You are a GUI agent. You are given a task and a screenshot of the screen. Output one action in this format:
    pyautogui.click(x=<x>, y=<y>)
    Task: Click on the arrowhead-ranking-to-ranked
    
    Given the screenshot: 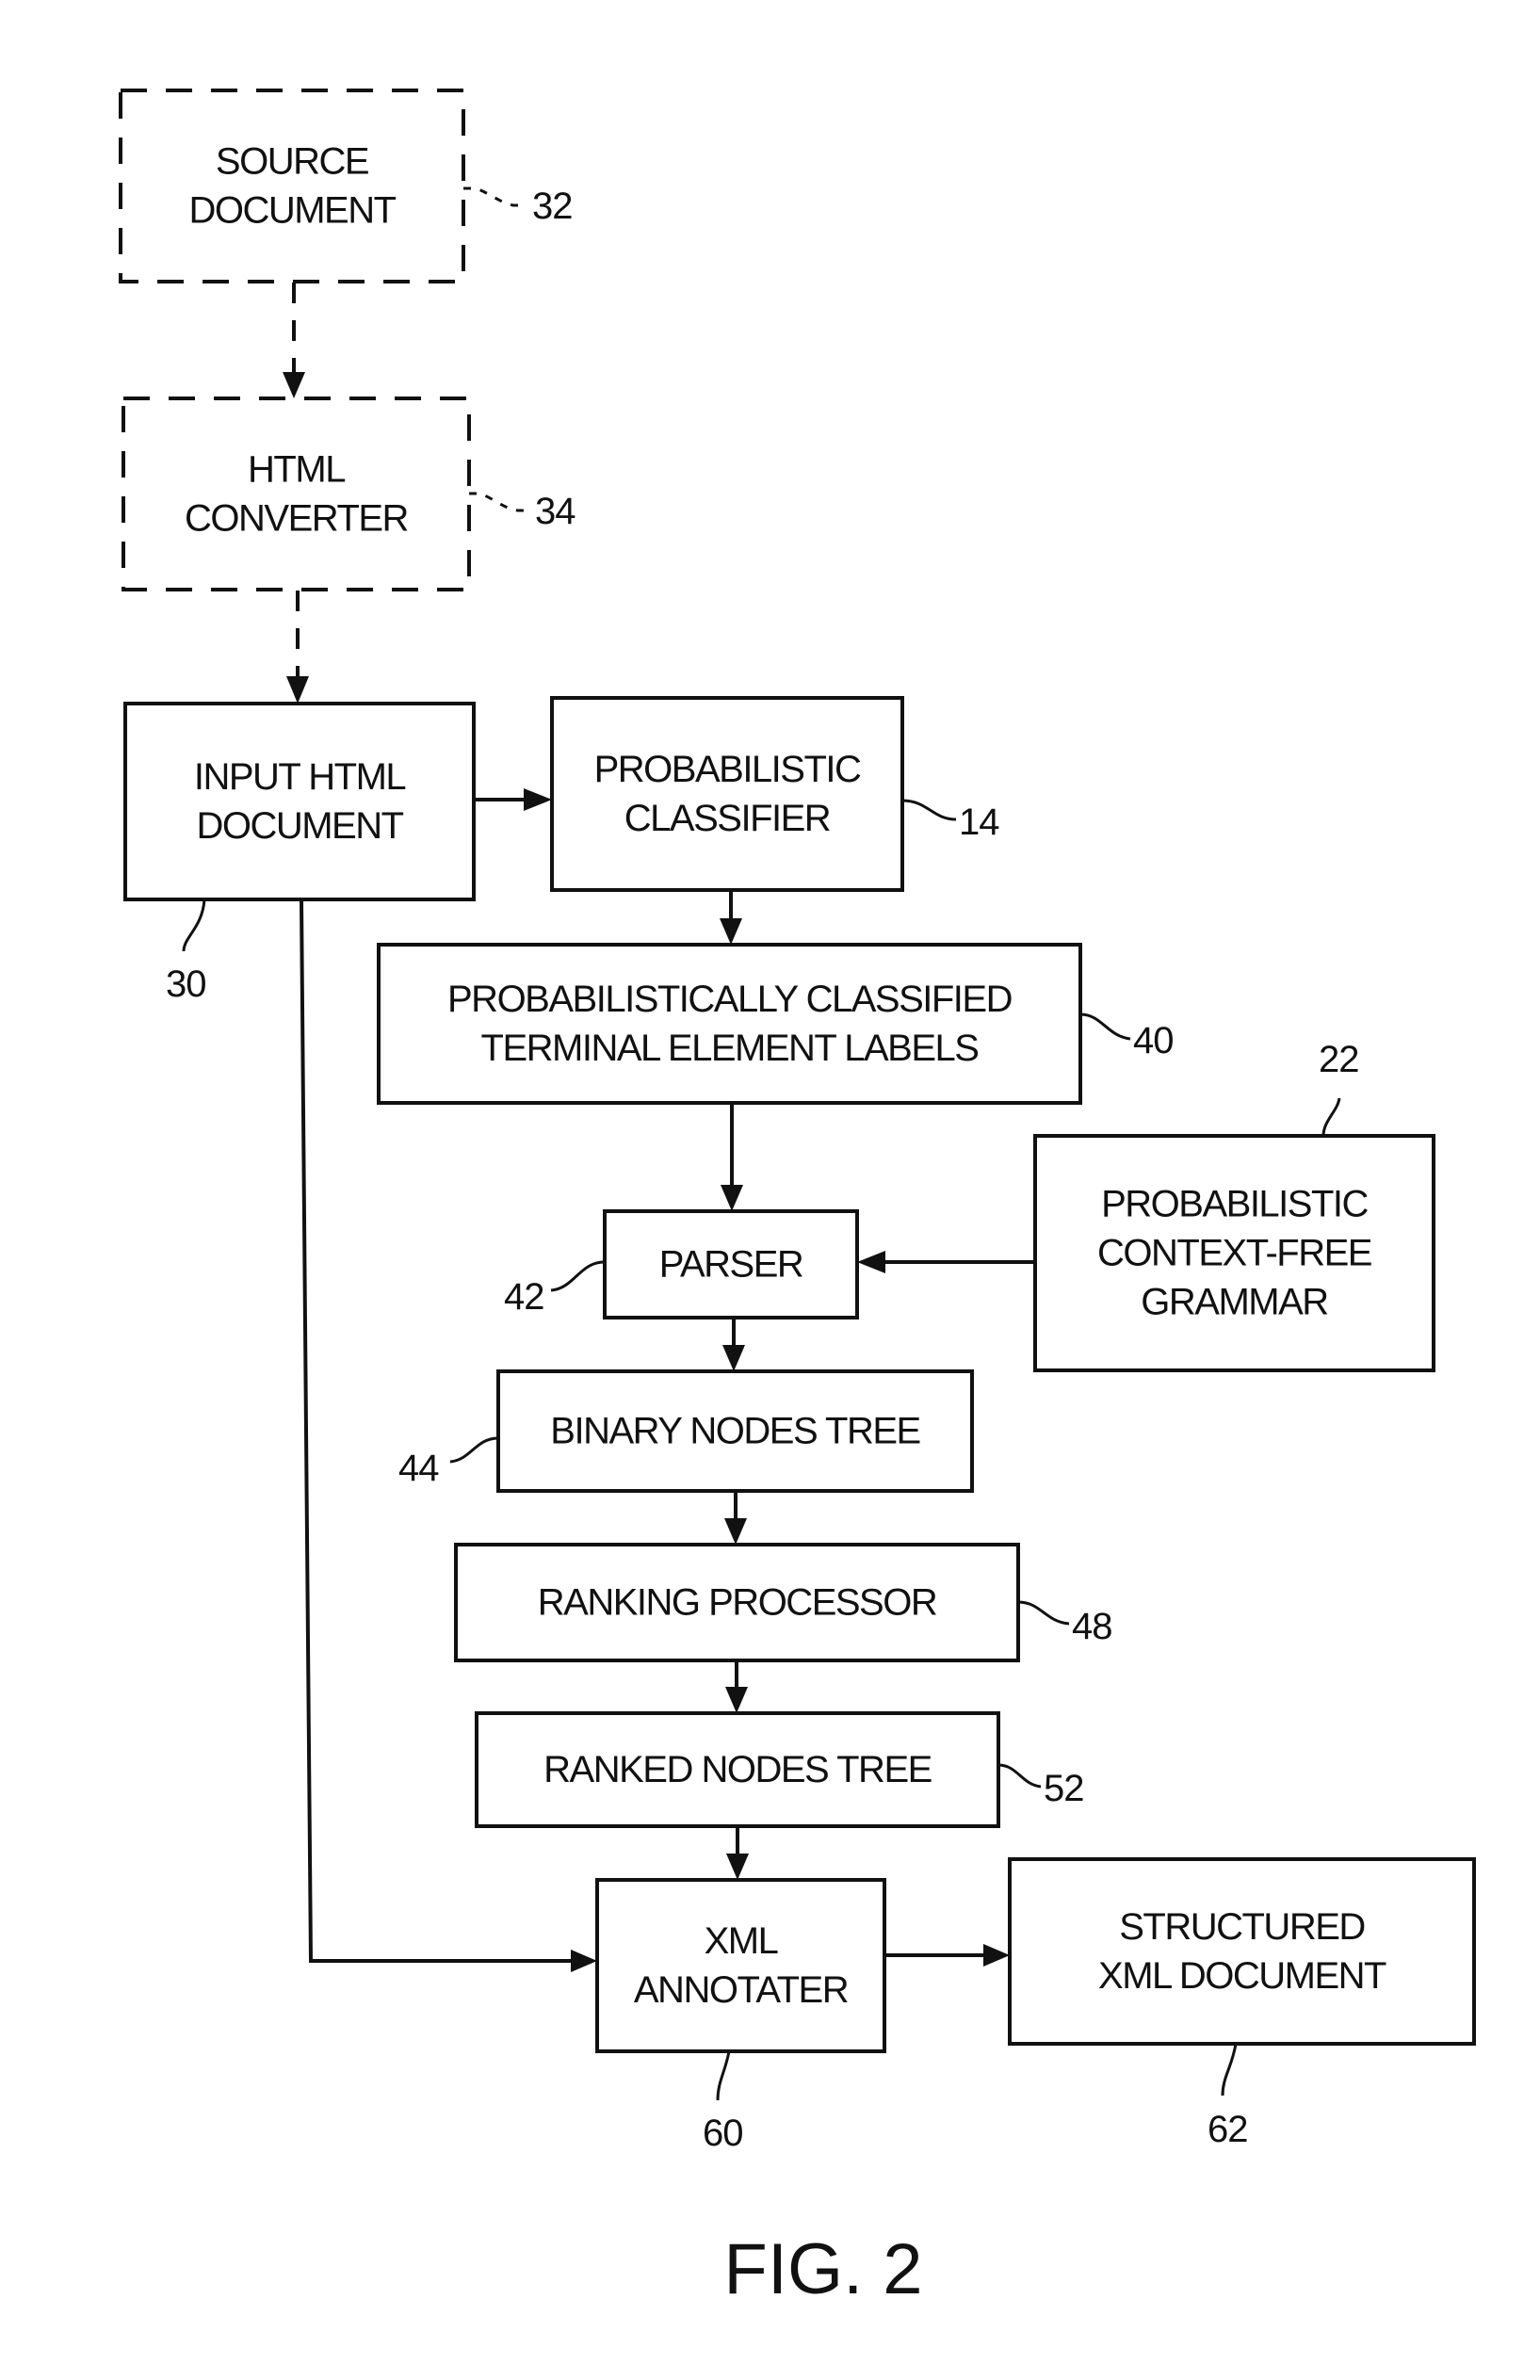 What is the action you would take?
    pyautogui.click(x=736, y=1700)
    